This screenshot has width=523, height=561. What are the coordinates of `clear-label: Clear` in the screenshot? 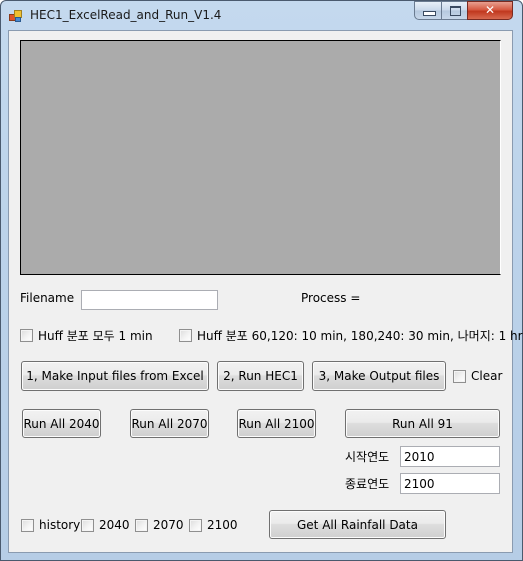 It's located at (487, 376).